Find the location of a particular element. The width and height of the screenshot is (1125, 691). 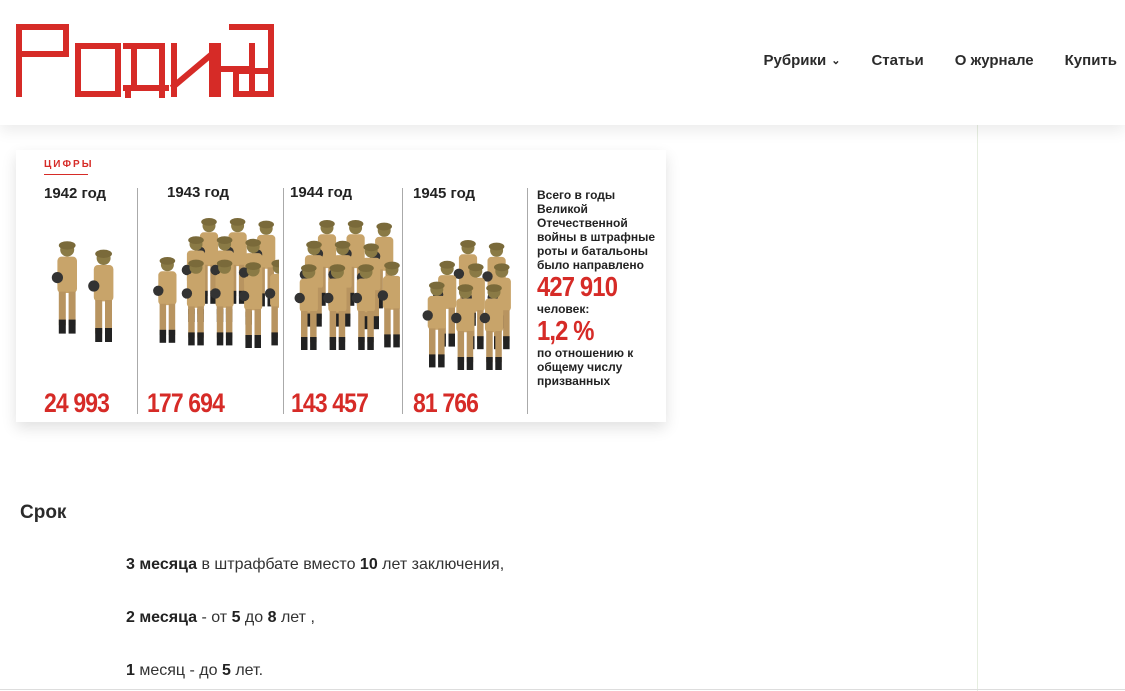

term-text: - от is located at coordinates (214, 617).